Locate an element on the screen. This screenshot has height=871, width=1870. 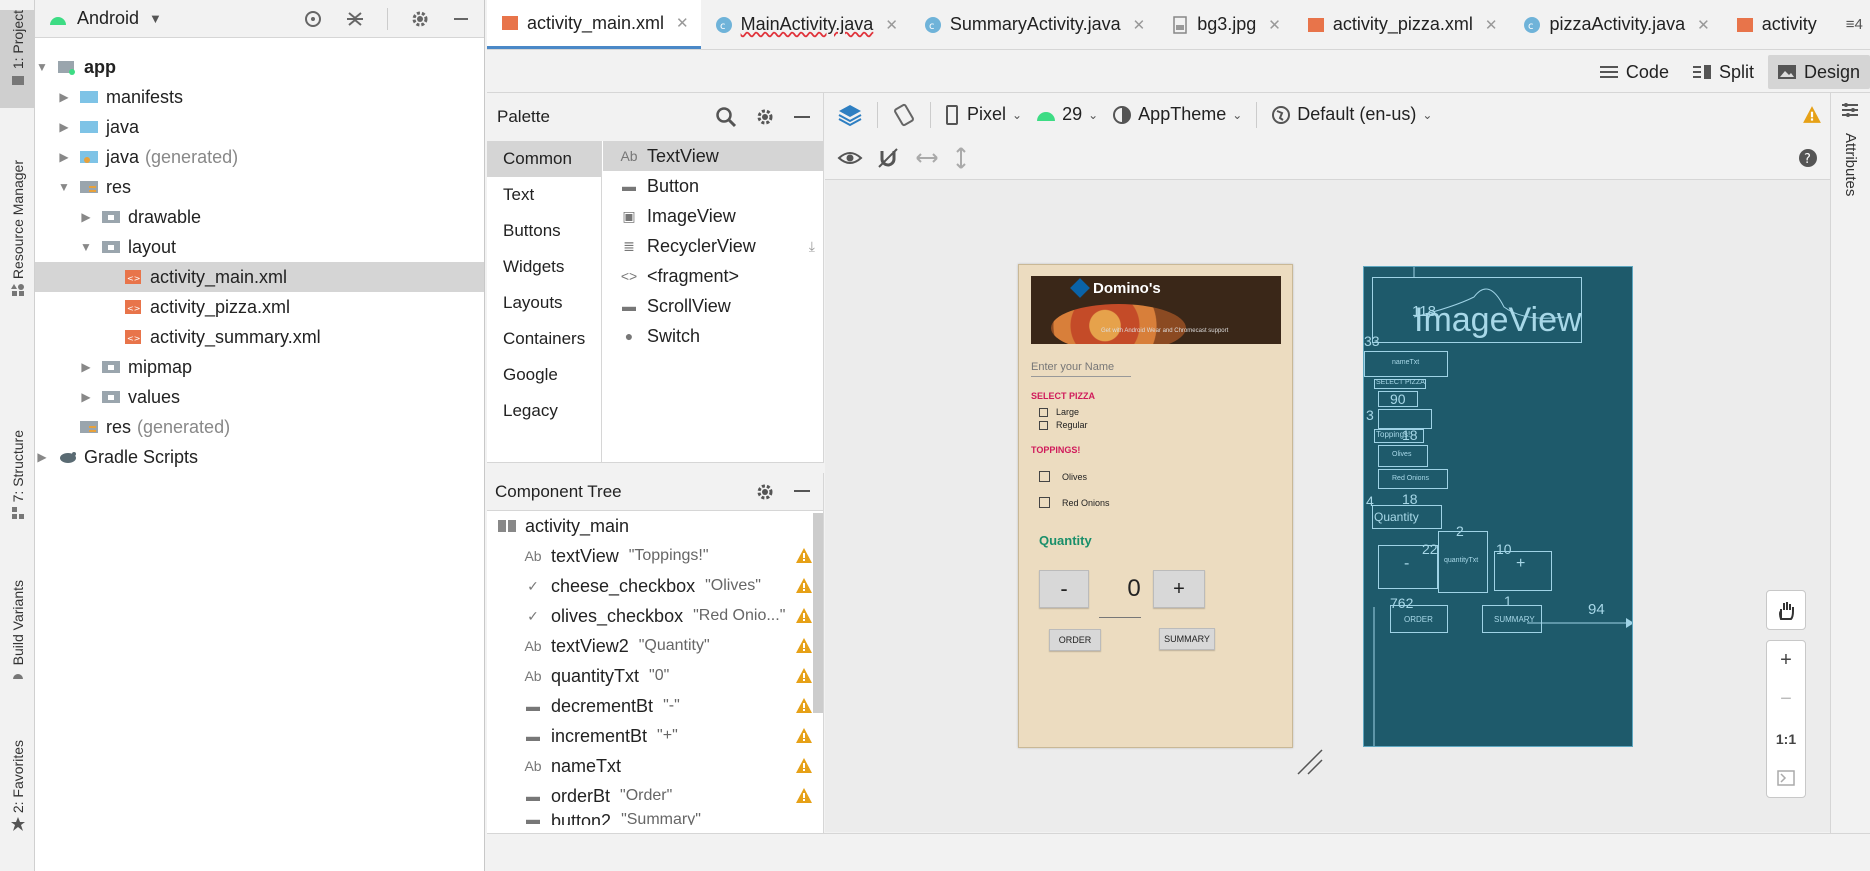
tree-item-res: ▼ res is located at coordinates (259, 187).